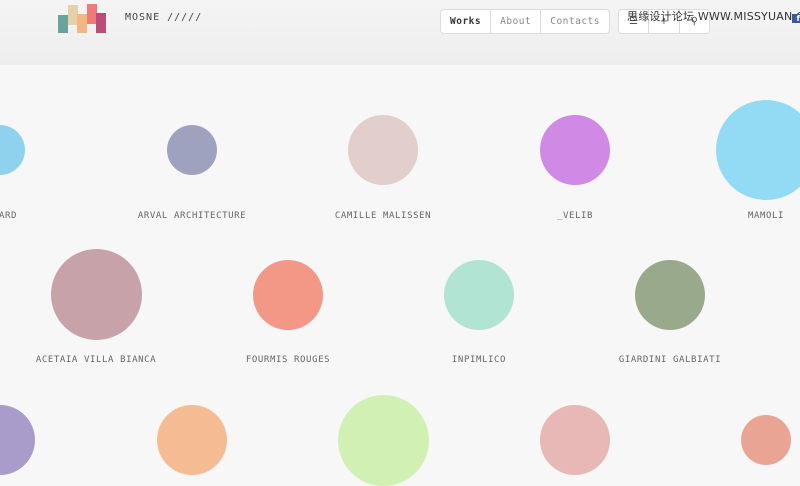 Image resolution: width=800 pixels, height=486 pixels. What do you see at coordinates (55, 20) in the screenshot?
I see `mosne-logo` at bounding box center [55, 20].